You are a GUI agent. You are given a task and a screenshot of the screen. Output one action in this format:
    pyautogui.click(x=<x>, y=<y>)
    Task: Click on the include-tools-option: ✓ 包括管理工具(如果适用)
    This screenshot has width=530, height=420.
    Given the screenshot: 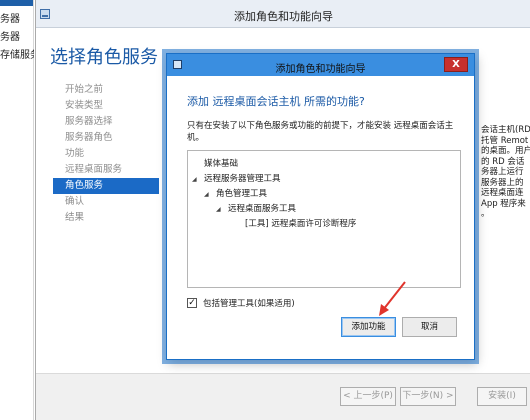 What is the action you would take?
    pyautogui.click(x=241, y=303)
    